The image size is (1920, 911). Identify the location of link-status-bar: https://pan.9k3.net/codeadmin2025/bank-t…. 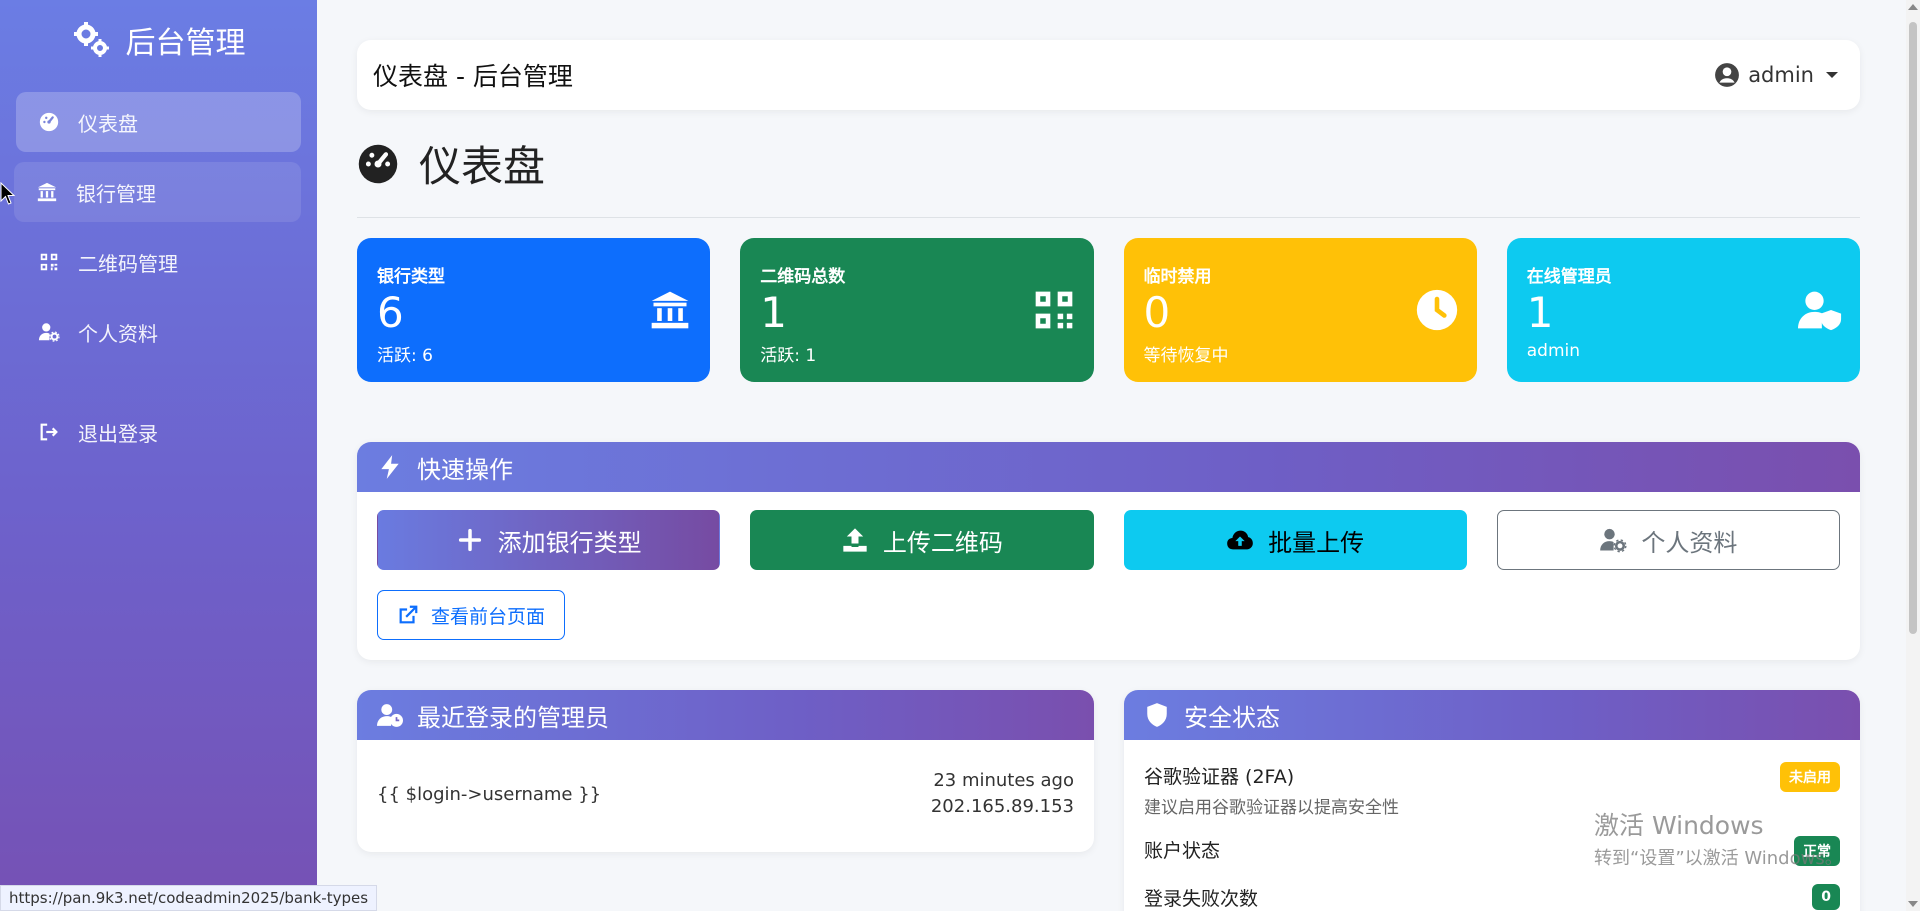
(189, 898).